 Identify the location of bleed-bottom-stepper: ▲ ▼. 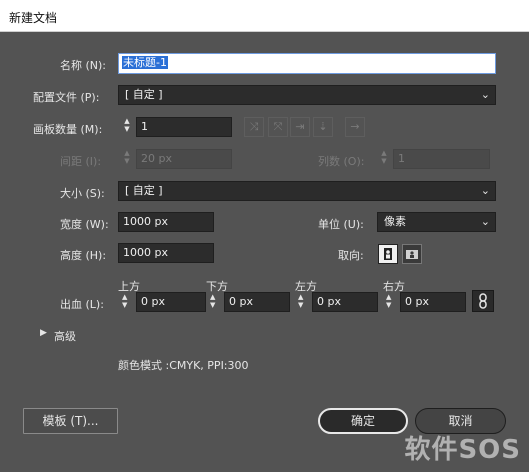
(212, 301).